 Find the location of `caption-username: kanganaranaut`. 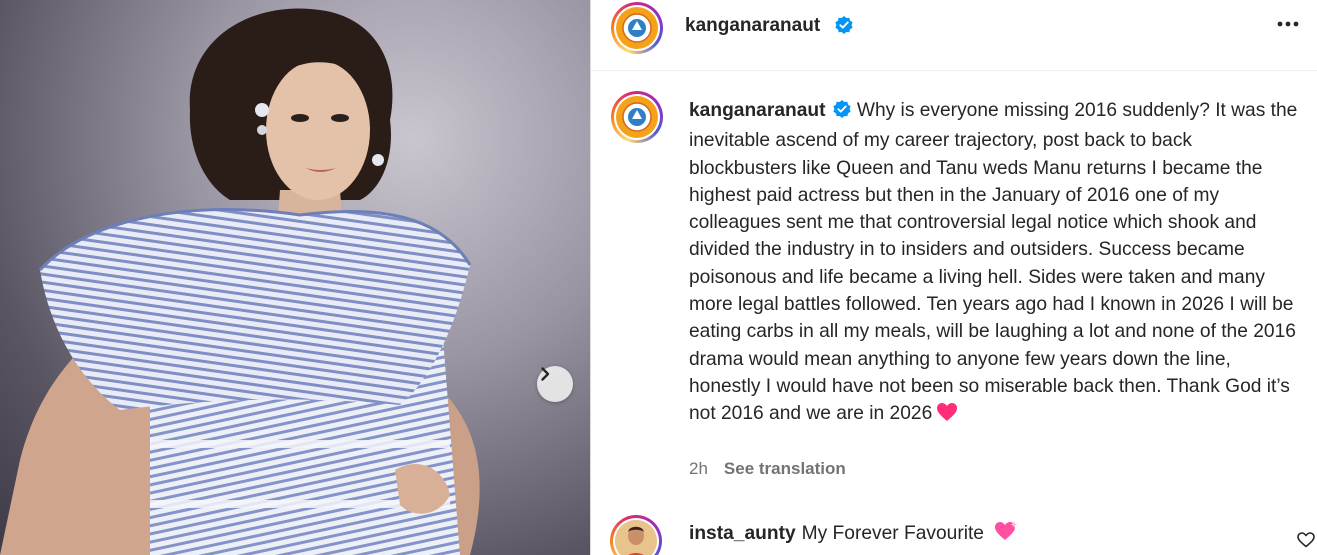

caption-username: kanganaranaut is located at coordinates (757, 110).